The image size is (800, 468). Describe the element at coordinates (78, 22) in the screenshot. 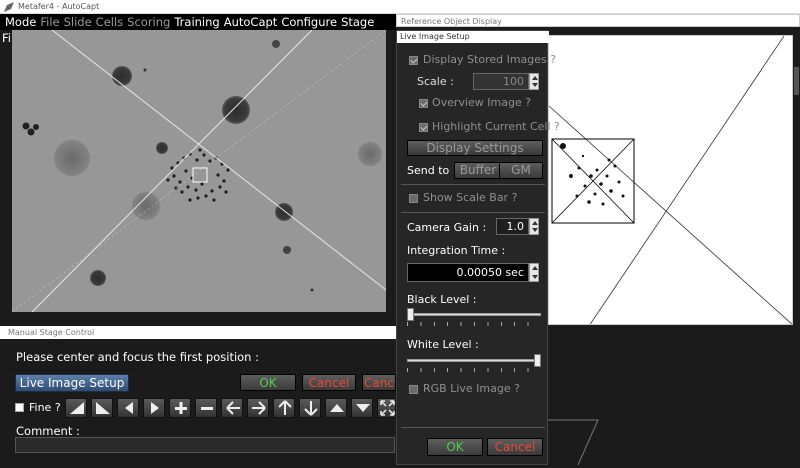

I see `menu-item-slide: Slide` at that location.